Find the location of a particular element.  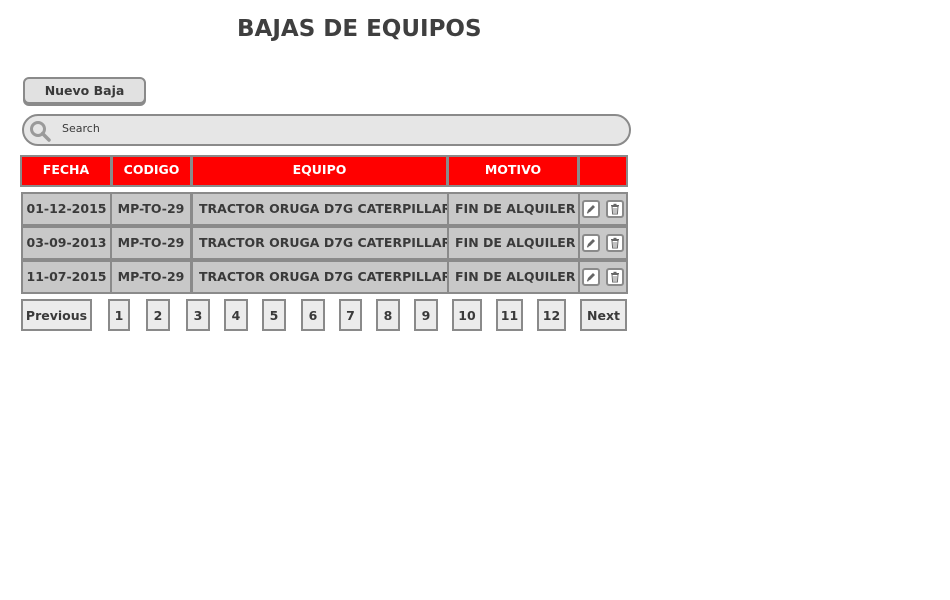

pagination-page-4: 4 is located at coordinates (236, 315).